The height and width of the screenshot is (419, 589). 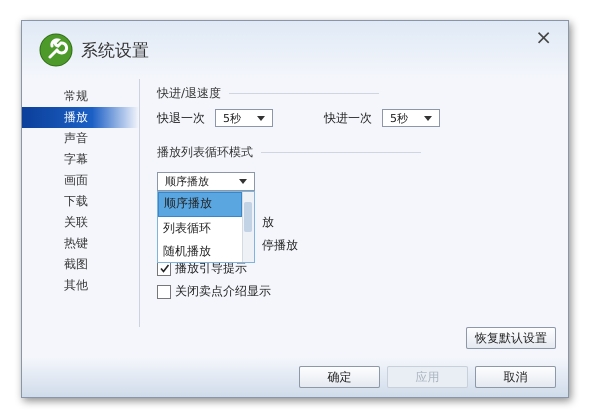 What do you see at coordinates (511, 338) in the screenshot?
I see `restore-defaults-button: 恢复默认设置` at bounding box center [511, 338].